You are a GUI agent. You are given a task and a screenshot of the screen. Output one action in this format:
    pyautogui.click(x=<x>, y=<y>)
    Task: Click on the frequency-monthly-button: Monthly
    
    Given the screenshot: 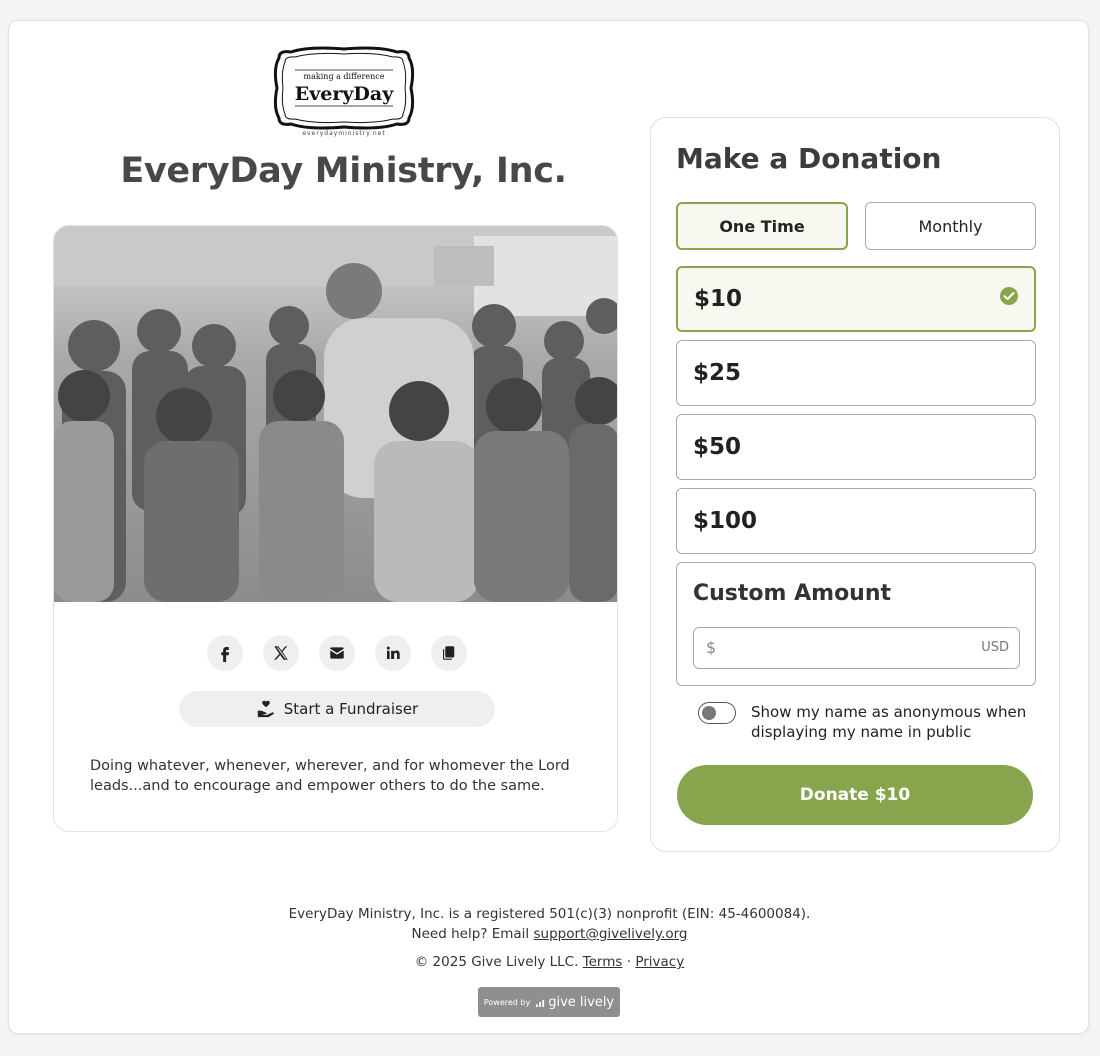 What is the action you would take?
    pyautogui.click(x=950, y=226)
    